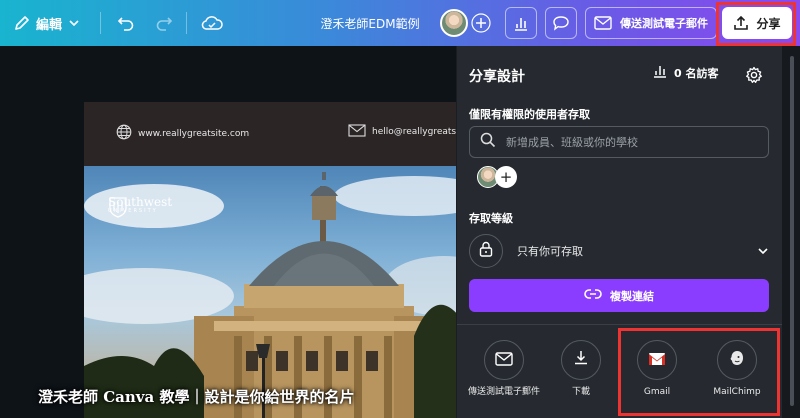 This screenshot has width=800, height=418. What do you see at coordinates (491, 218) in the screenshot?
I see `access-level-label: 存取等級` at bounding box center [491, 218].